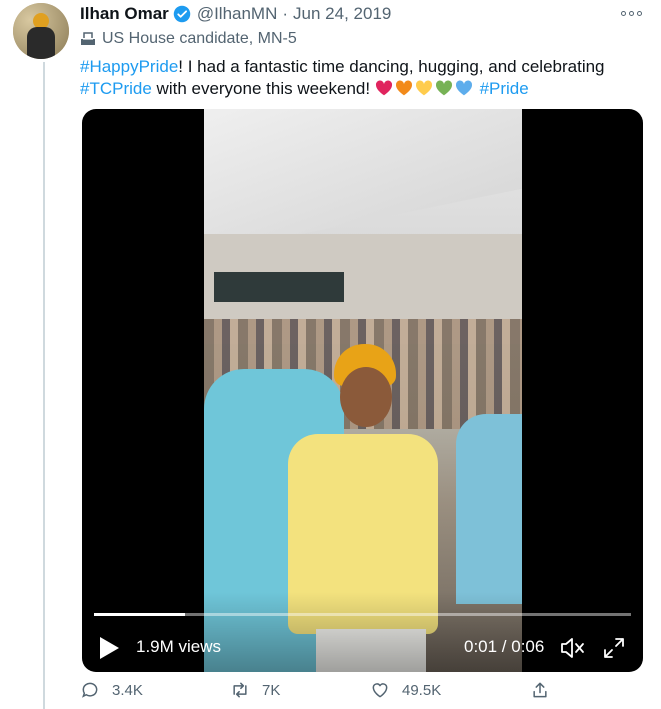  What do you see at coordinates (237, 14) in the screenshot?
I see `author-handle: @IlhanMN` at bounding box center [237, 14].